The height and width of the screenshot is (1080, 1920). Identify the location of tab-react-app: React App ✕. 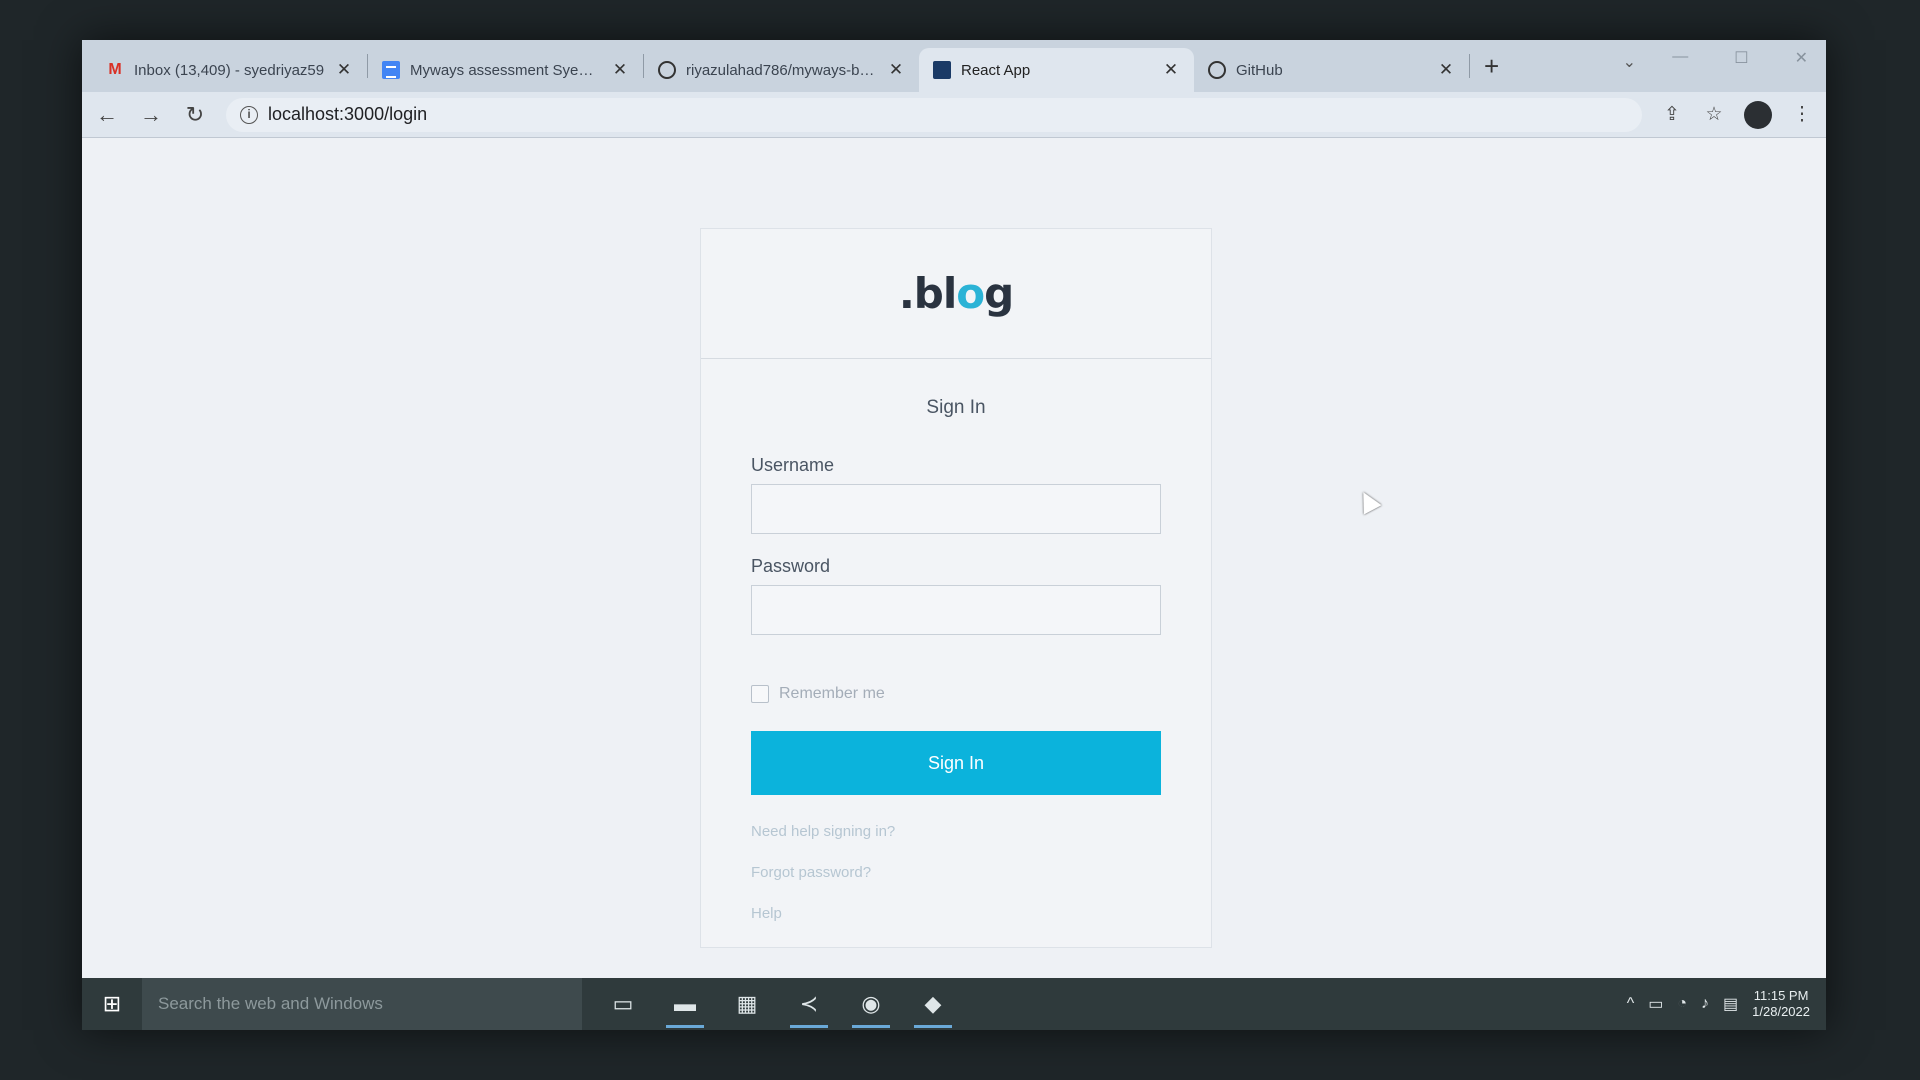
(1056, 70).